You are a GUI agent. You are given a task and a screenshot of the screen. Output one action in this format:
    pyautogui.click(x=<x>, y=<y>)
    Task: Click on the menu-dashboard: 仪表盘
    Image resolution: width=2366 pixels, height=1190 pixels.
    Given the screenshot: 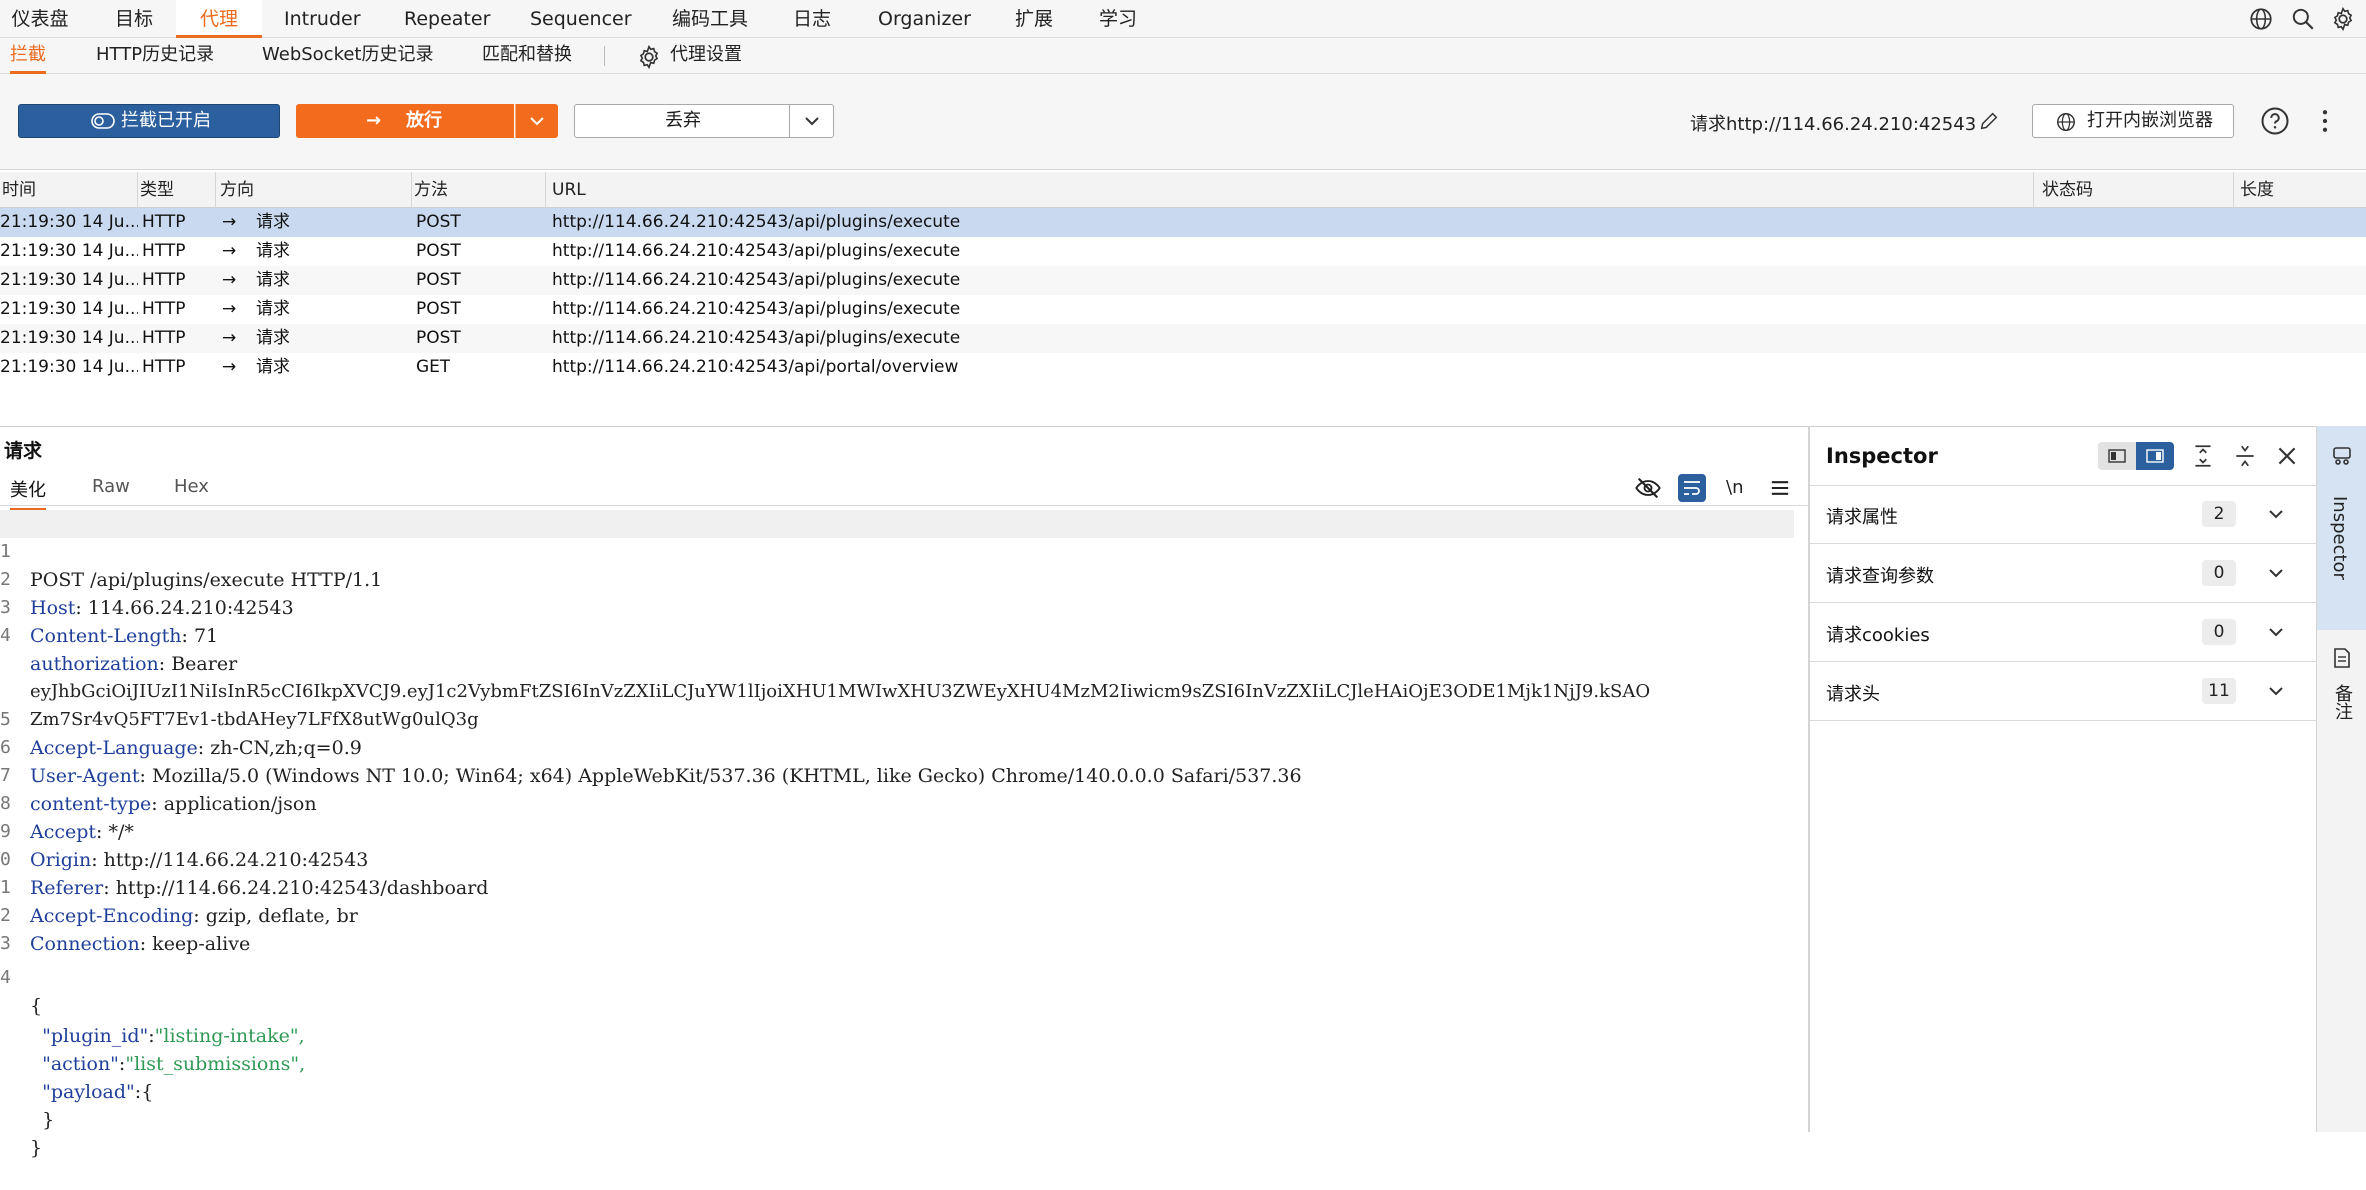 What is the action you would take?
    pyautogui.click(x=40, y=19)
    